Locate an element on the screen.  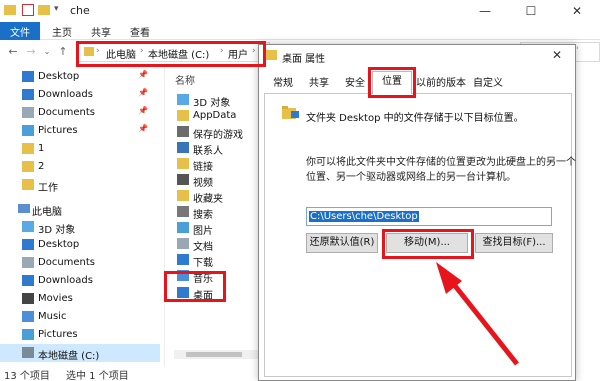
window-title: che is located at coordinates (80, 10).